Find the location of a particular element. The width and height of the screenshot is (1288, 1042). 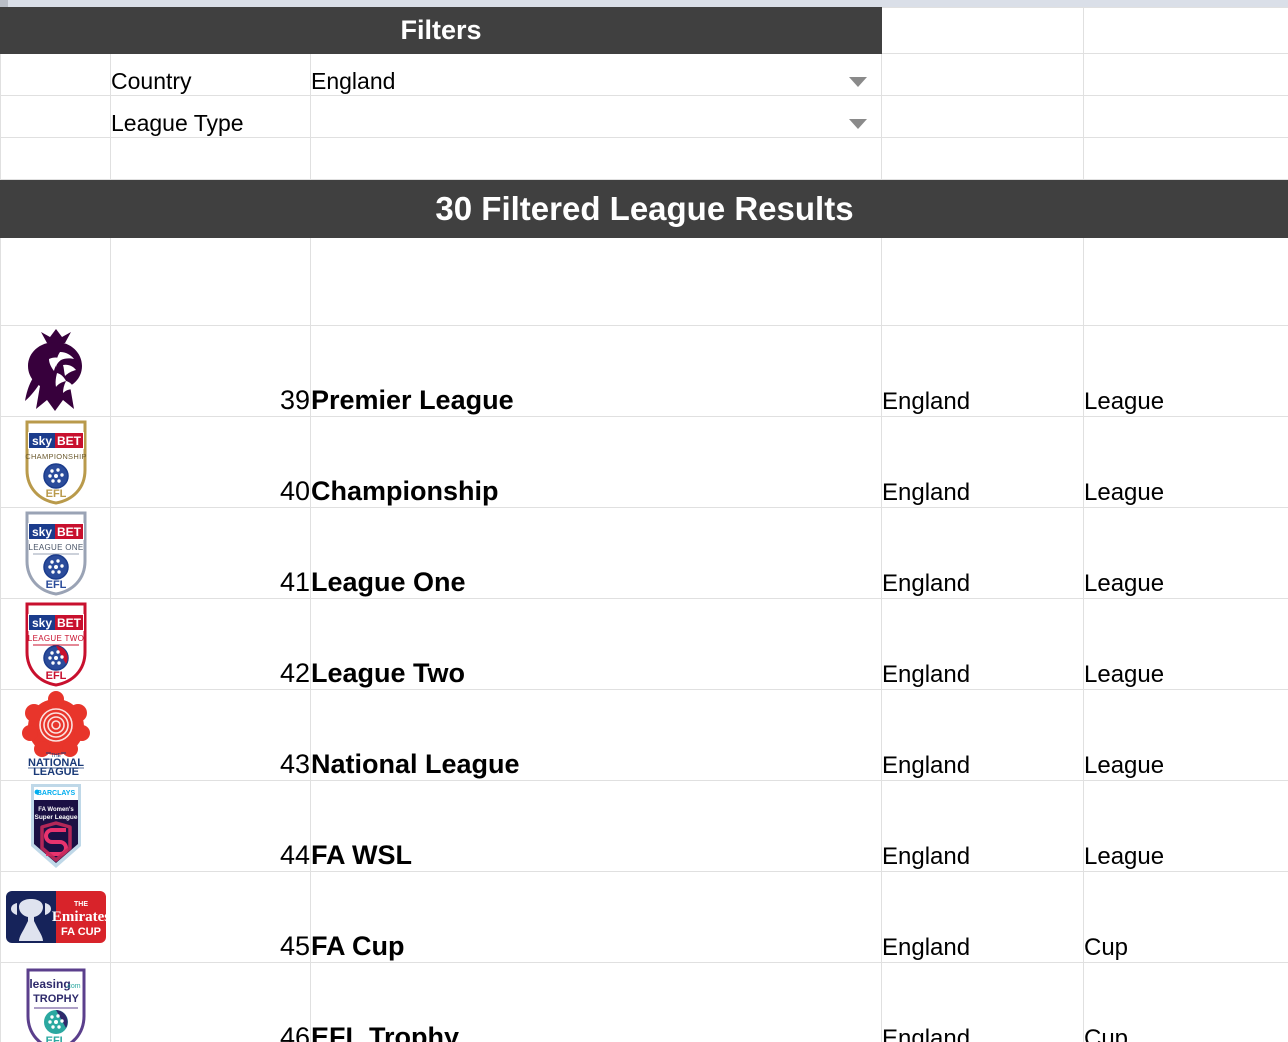

efl-championship-logo: sky BET CHAMPIONSHIP EFL is located at coordinates (55, 462).